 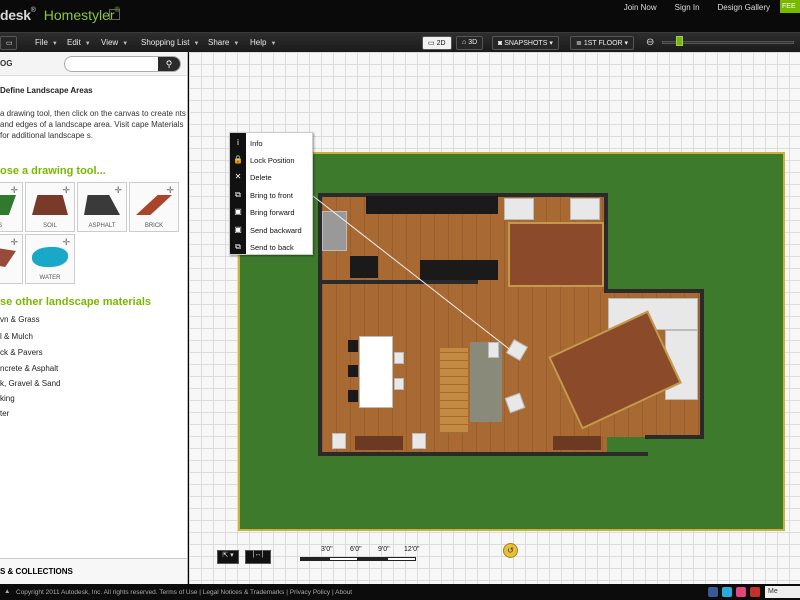 What do you see at coordinates (272, 143) in the screenshot?
I see `context-menu-info: i Info` at bounding box center [272, 143].